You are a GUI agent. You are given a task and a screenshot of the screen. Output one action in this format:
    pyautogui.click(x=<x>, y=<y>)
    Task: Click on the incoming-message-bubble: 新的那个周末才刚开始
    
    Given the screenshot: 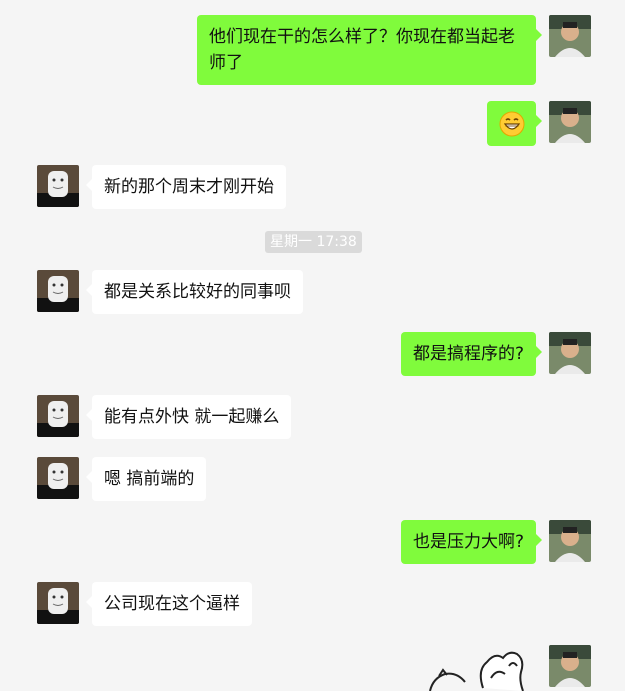 What is the action you would take?
    pyautogui.click(x=186, y=187)
    